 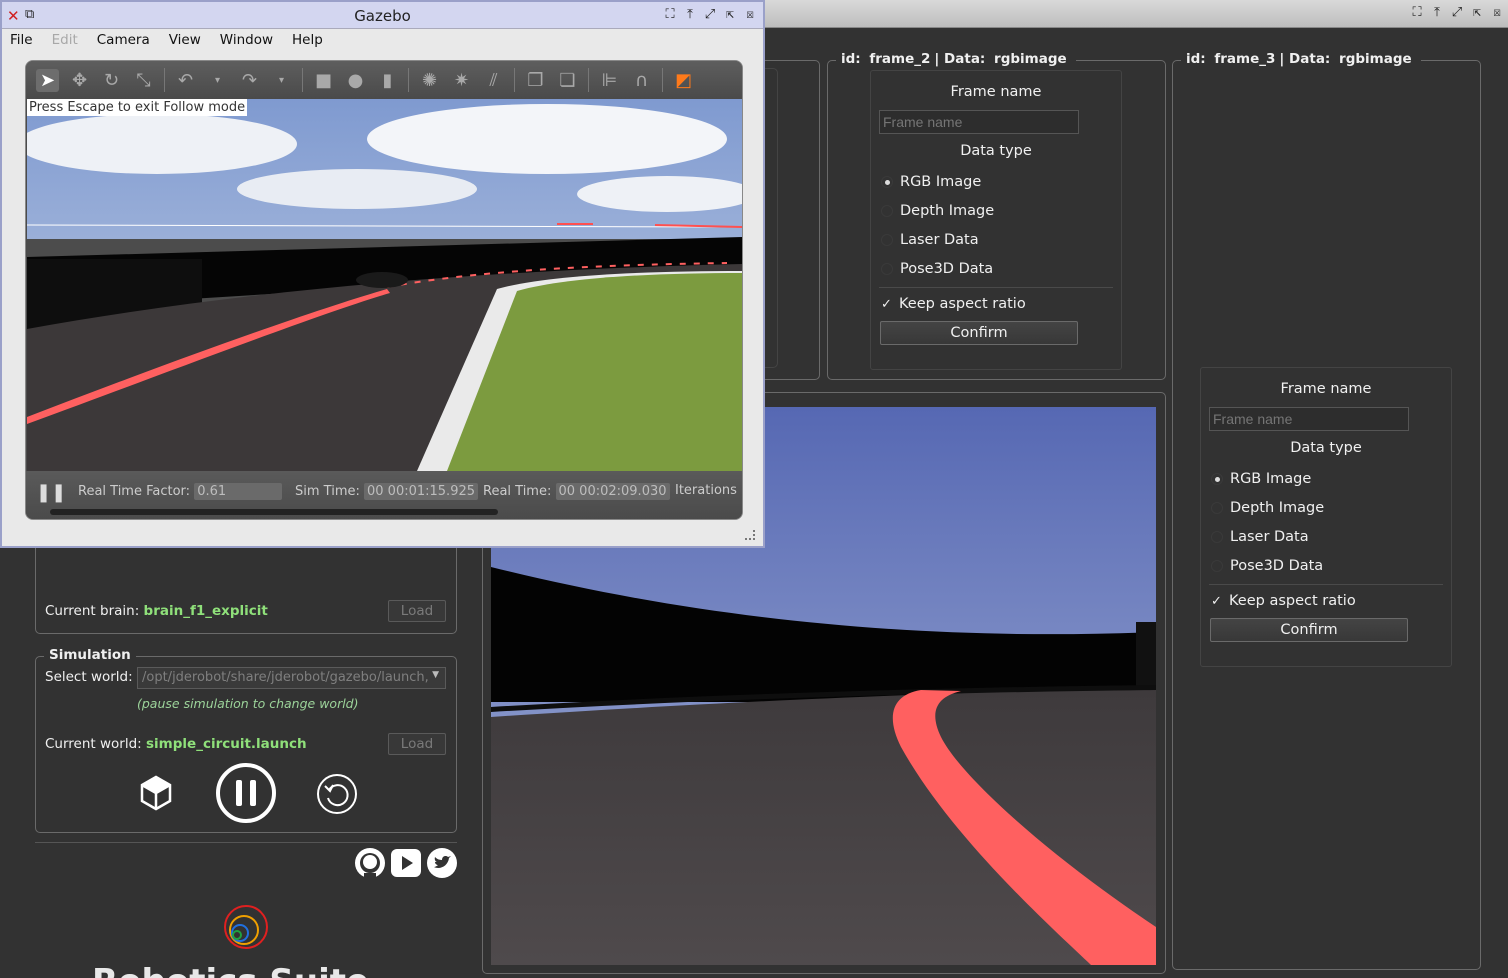 I want to click on menu-help: Help, so click(x=307, y=41).